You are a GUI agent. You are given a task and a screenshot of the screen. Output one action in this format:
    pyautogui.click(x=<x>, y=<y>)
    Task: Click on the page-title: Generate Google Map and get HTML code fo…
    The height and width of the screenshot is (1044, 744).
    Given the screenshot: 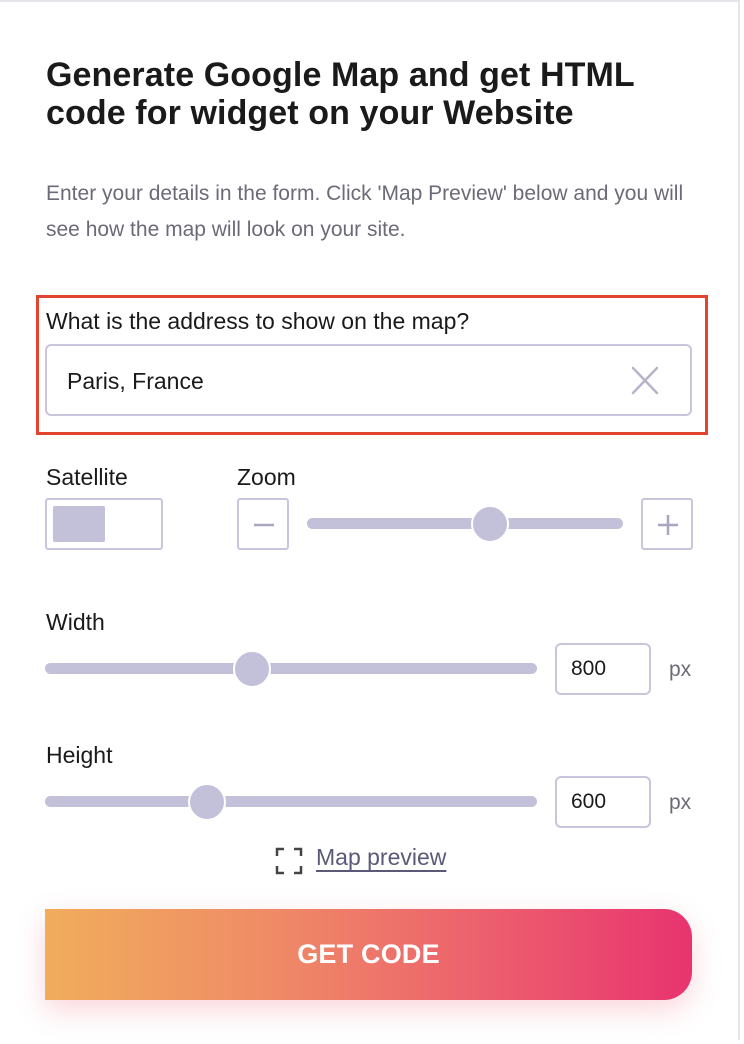 What is the action you would take?
    pyautogui.click(x=340, y=94)
    